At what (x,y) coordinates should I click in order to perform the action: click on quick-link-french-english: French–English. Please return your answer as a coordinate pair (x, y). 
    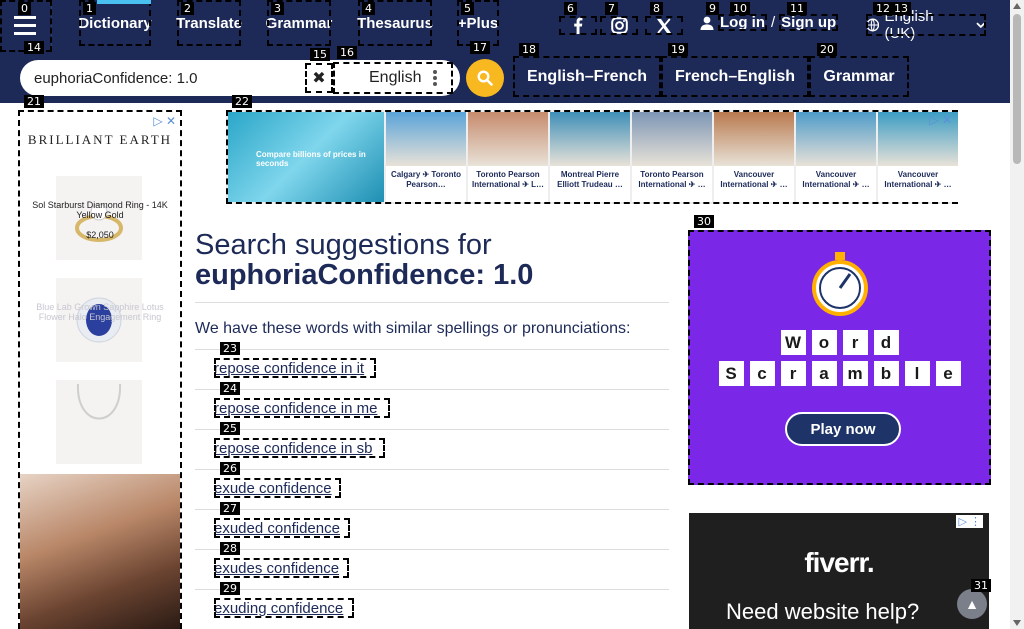
    Looking at the image, I should click on (735, 76).